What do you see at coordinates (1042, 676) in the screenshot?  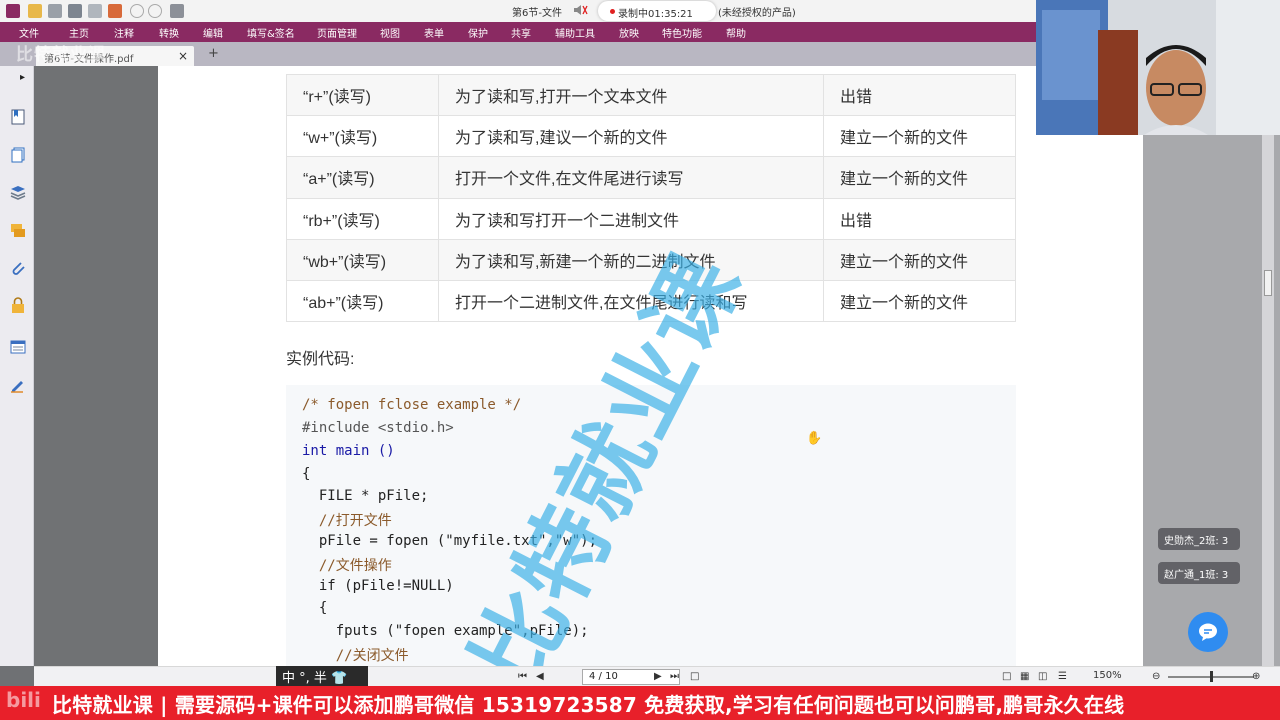 I see `facing-page-icon: ◫` at bounding box center [1042, 676].